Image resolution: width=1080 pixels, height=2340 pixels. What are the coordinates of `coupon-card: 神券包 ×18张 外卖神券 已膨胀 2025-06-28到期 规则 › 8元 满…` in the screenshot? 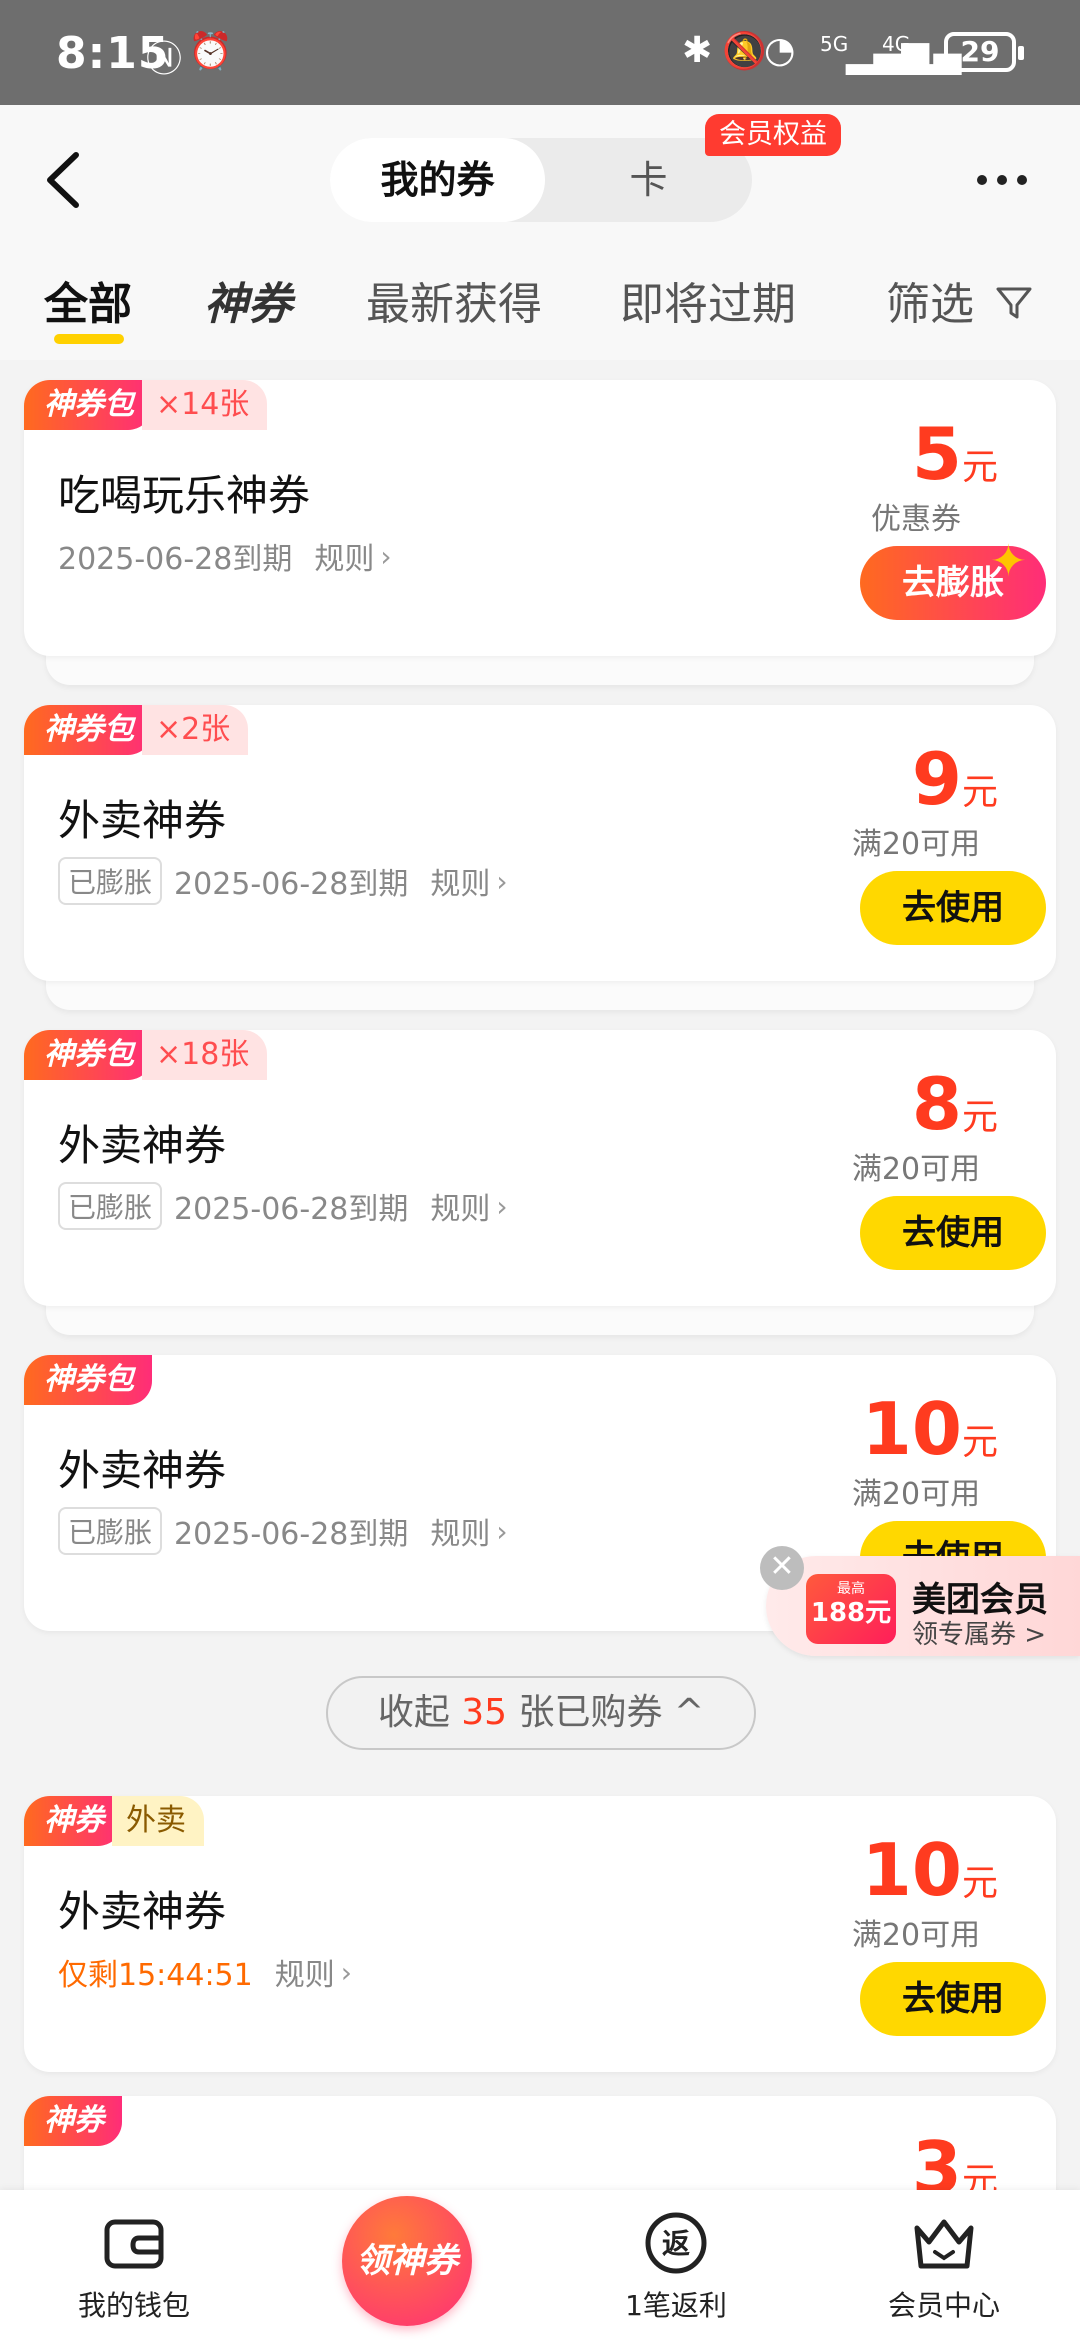 It's located at (540, 1168).